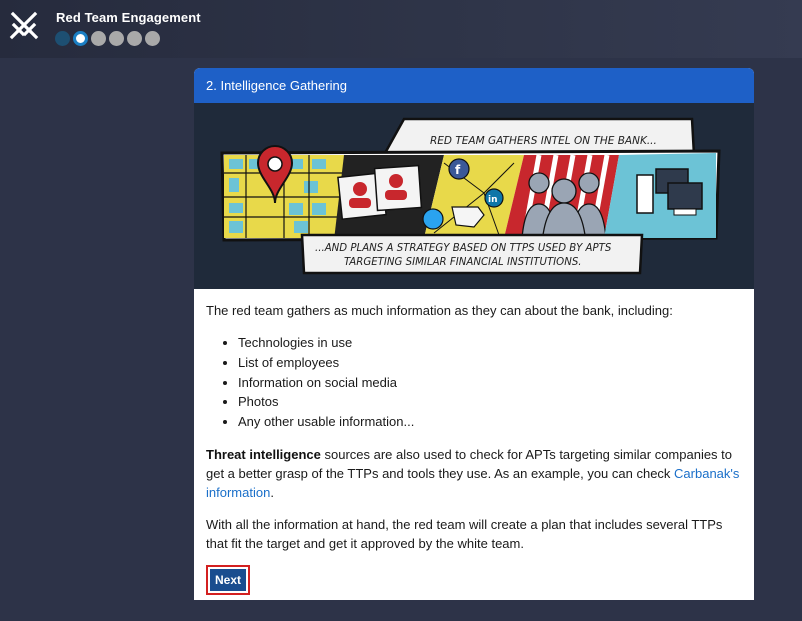 This screenshot has width=802, height=621. What do you see at coordinates (263, 454) in the screenshot?
I see `threat-intel-bold: Threat intelligence` at bounding box center [263, 454].